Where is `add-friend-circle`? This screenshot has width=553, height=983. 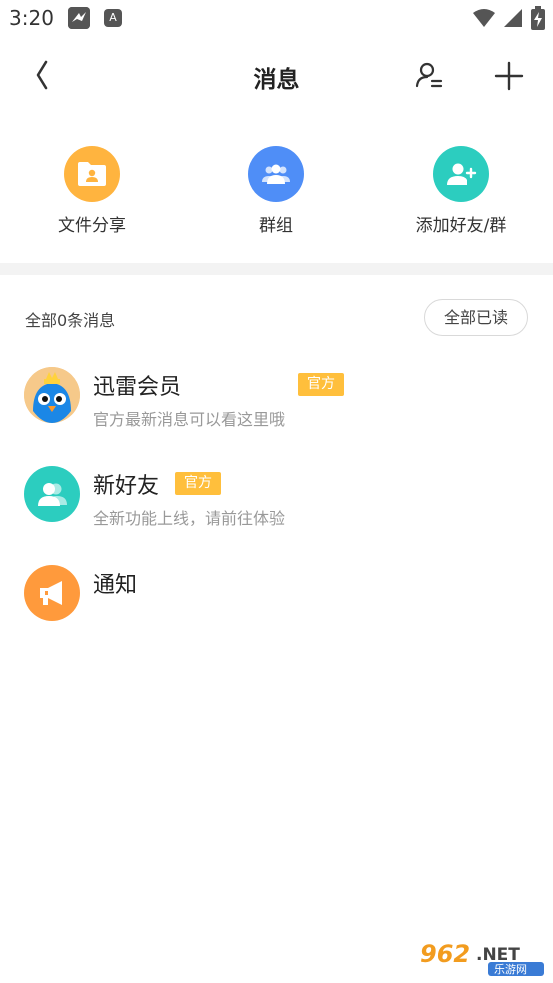
add-friend-circle is located at coordinates (461, 174).